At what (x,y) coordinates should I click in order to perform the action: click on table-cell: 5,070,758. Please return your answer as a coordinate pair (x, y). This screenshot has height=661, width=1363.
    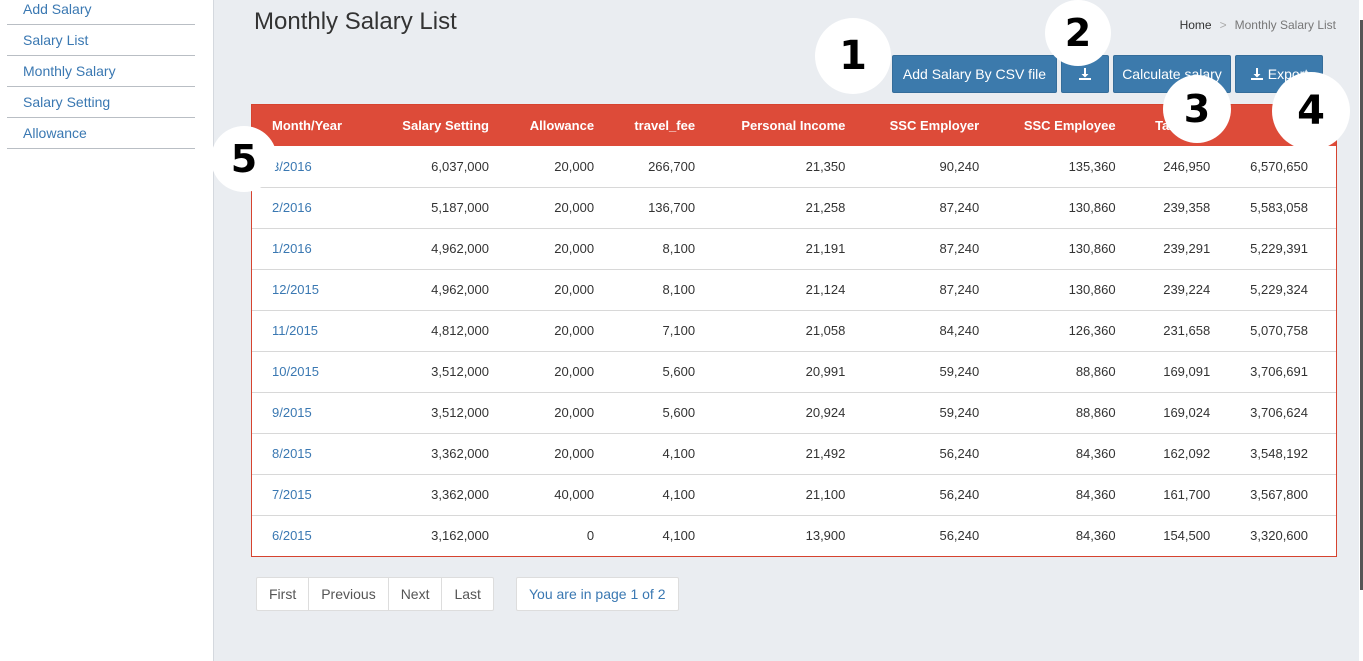
    Looking at the image, I should click on (1279, 330).